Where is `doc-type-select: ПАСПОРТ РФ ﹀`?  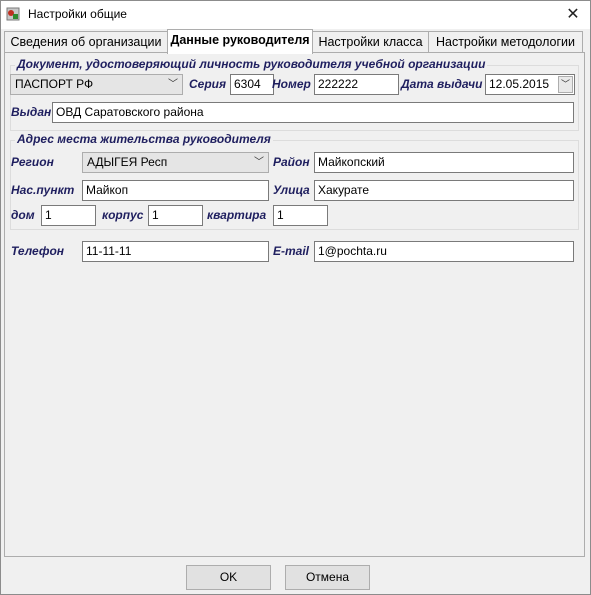
doc-type-select: ПАСПОРТ РФ ﹀ is located at coordinates (96, 84).